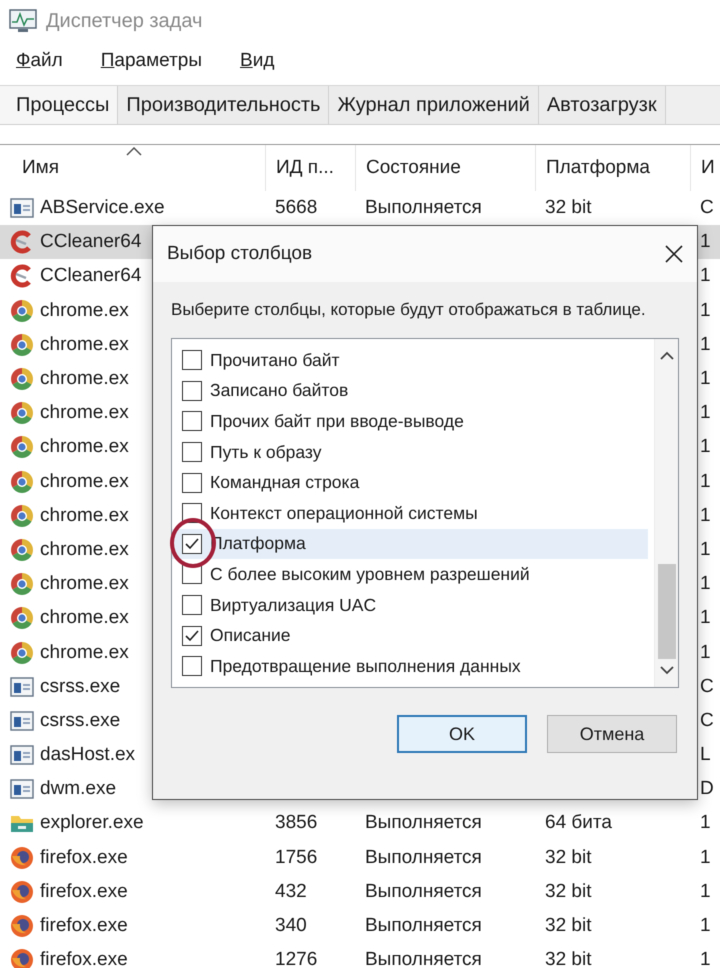  What do you see at coordinates (578, 823) in the screenshot?
I see `platform-cell: 64 бита` at bounding box center [578, 823].